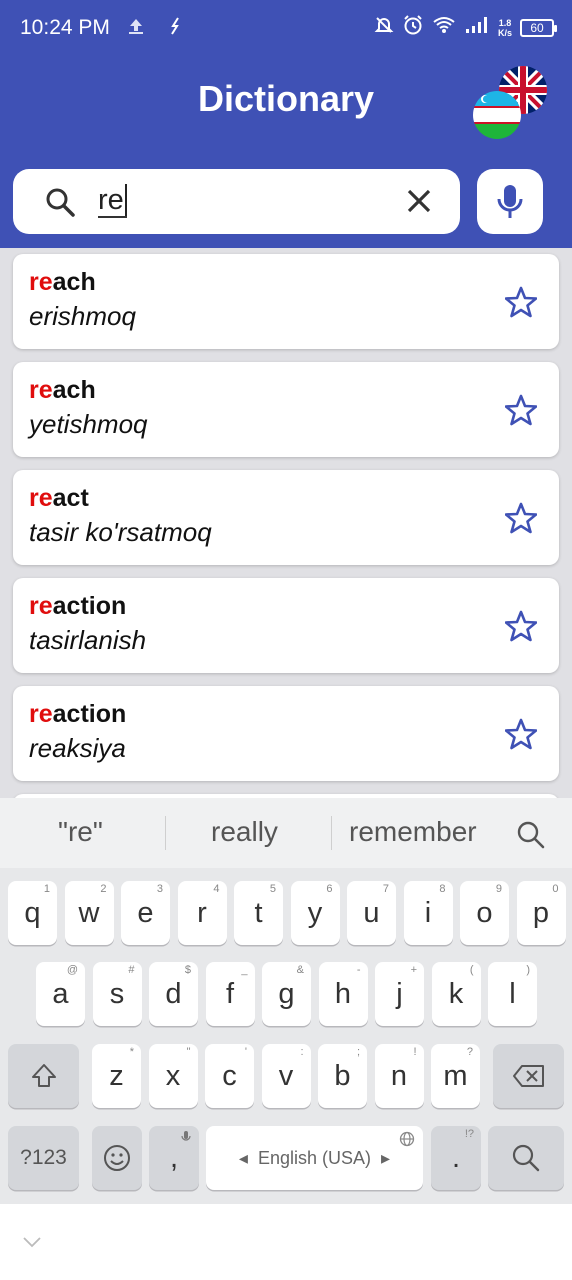  Describe the element at coordinates (504, 28) in the screenshot. I see `network-speed: 1.8 K/s` at that location.